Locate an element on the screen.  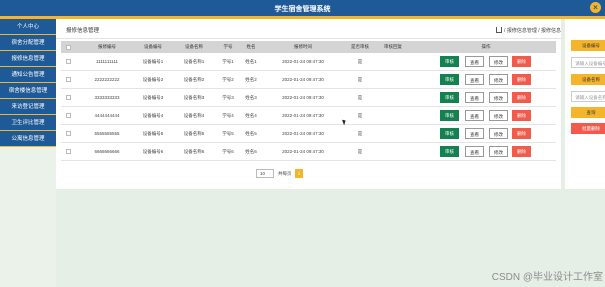
cell-student-no: 学号5 is located at coordinates (228, 133).